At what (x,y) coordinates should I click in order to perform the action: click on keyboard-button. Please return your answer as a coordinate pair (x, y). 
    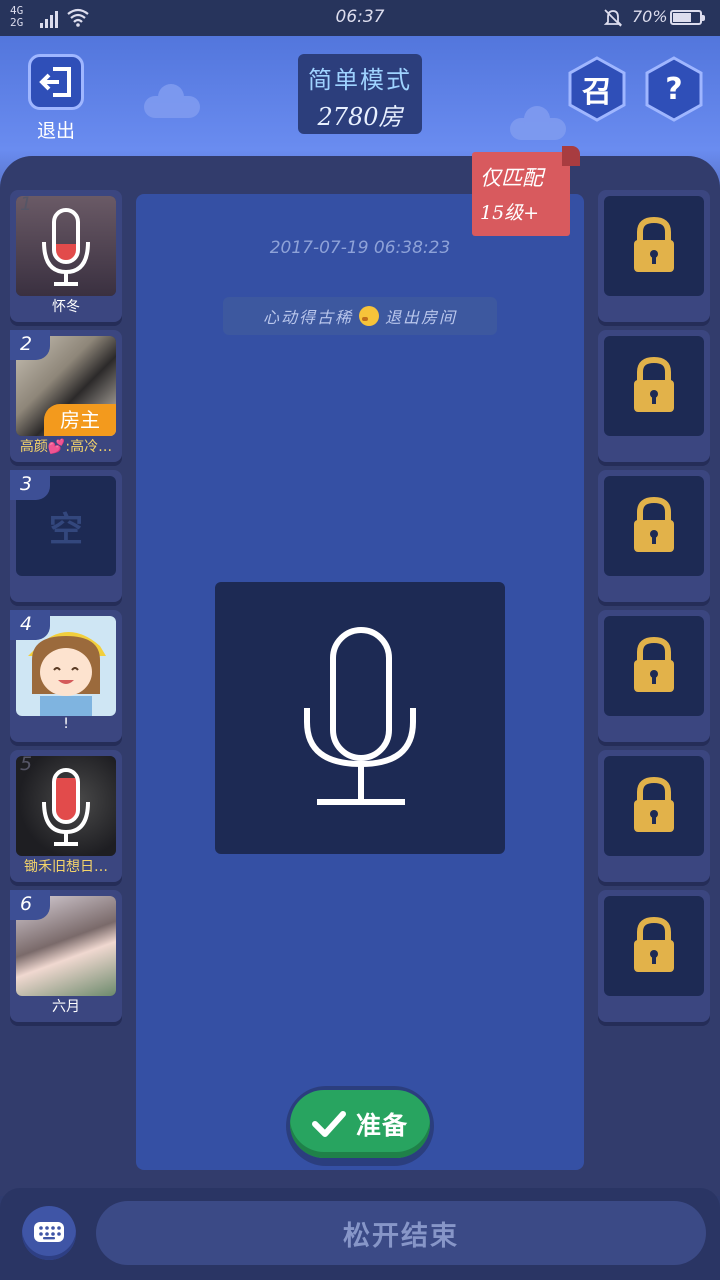
    Looking at the image, I should click on (49, 1233).